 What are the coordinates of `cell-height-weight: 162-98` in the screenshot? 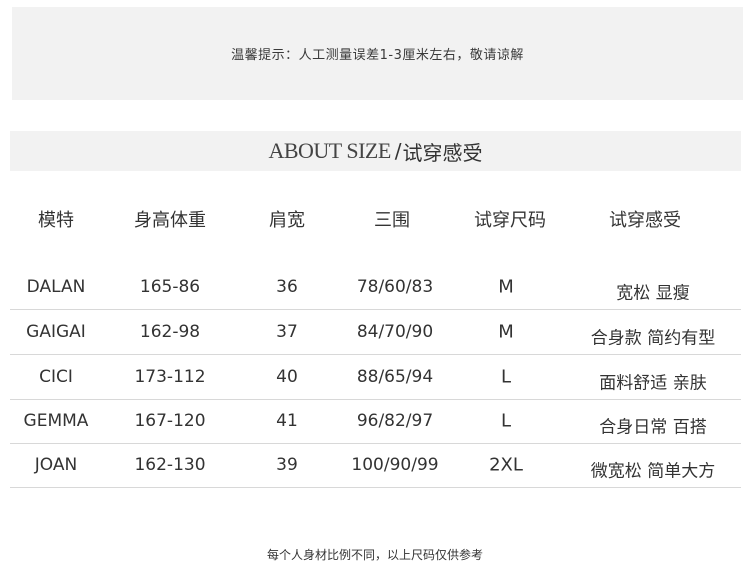 It's located at (170, 332).